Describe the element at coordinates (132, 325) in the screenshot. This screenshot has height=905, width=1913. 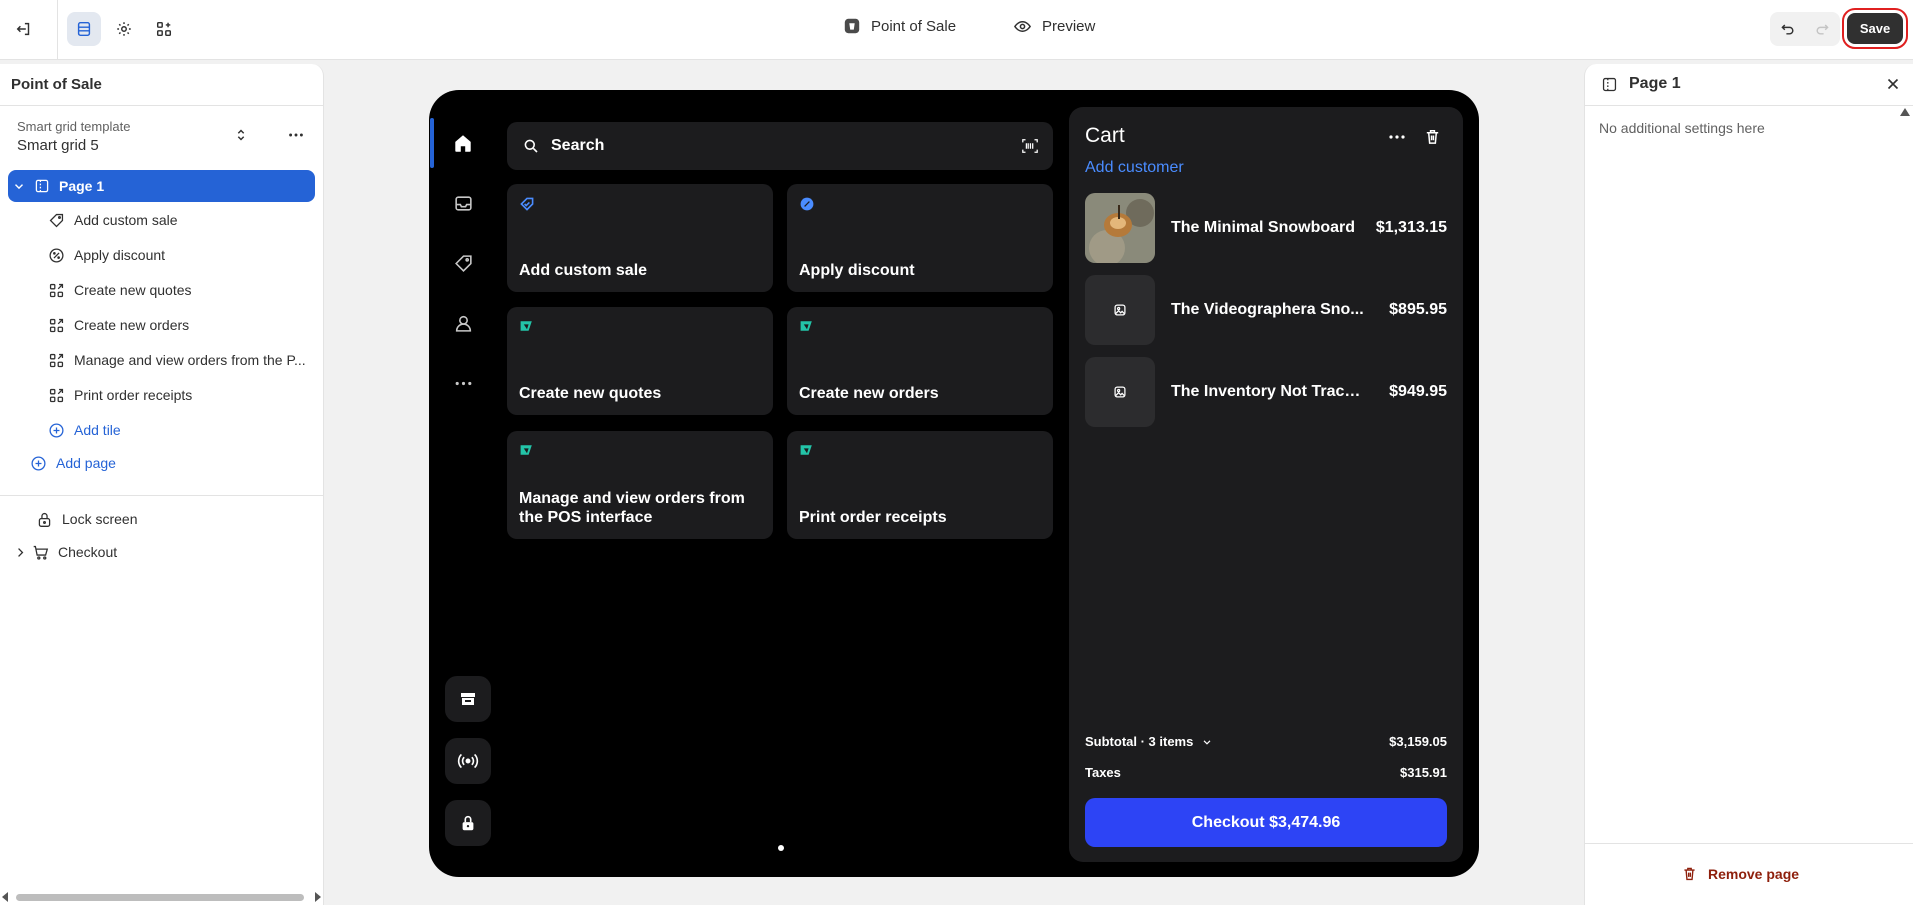
I see `tree-item-label: Create new orders` at that location.